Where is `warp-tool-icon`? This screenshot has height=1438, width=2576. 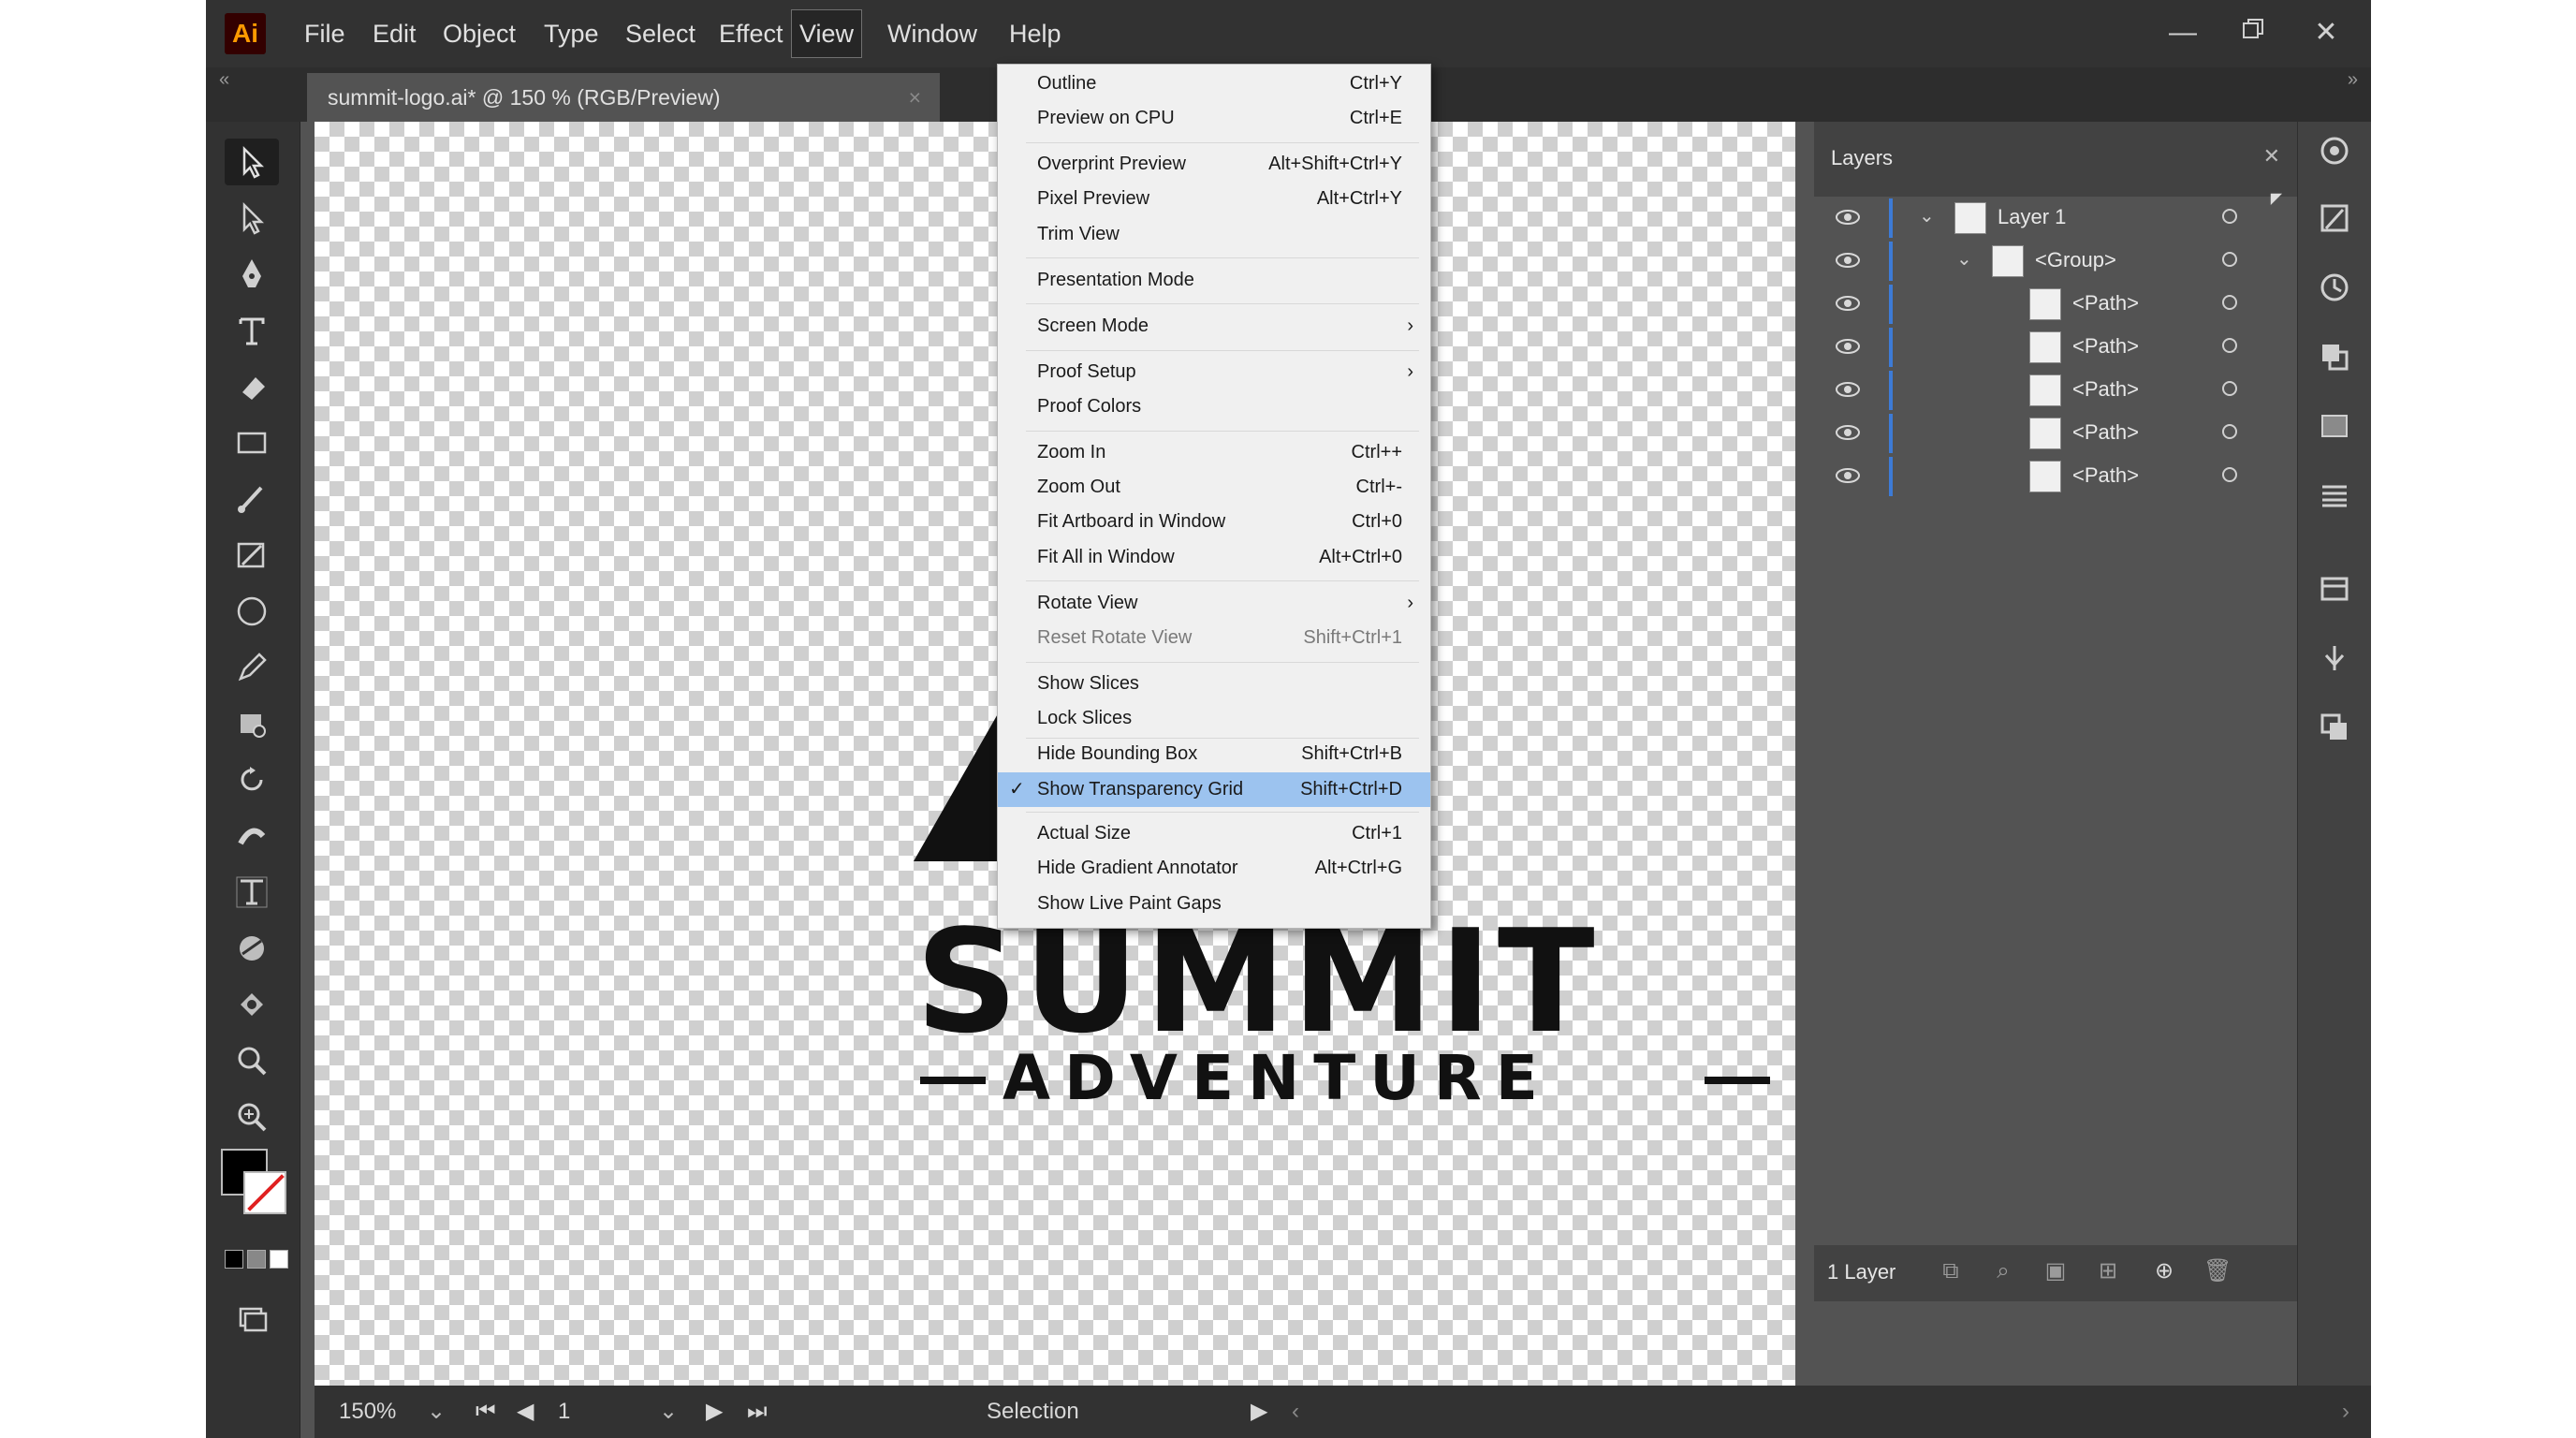
warp-tool-icon is located at coordinates (252, 836).